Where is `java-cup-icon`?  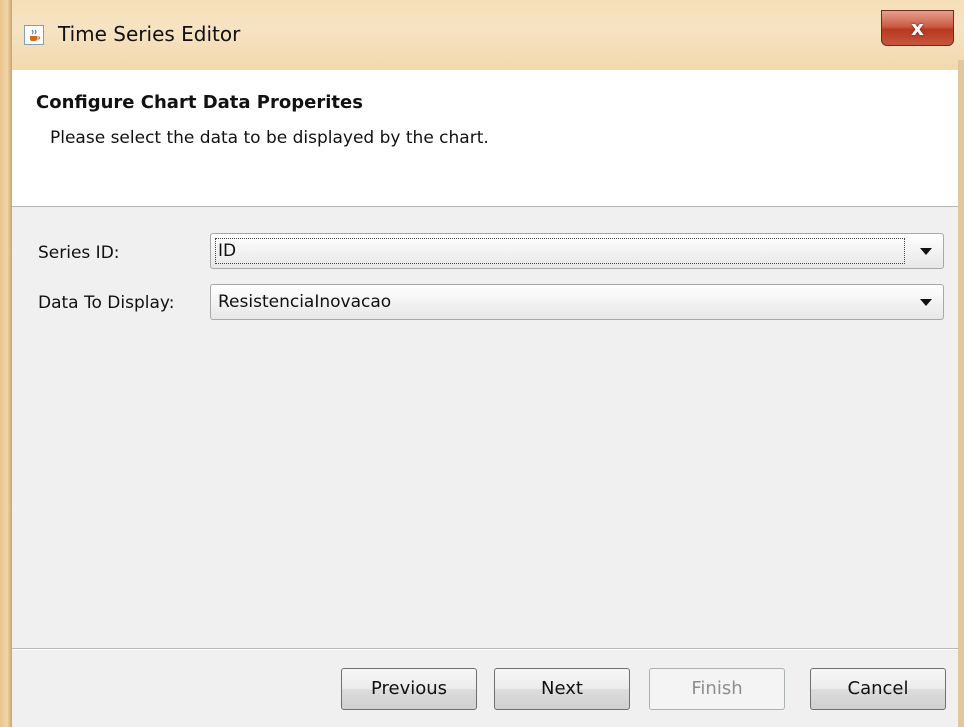 java-cup-icon is located at coordinates (34, 35).